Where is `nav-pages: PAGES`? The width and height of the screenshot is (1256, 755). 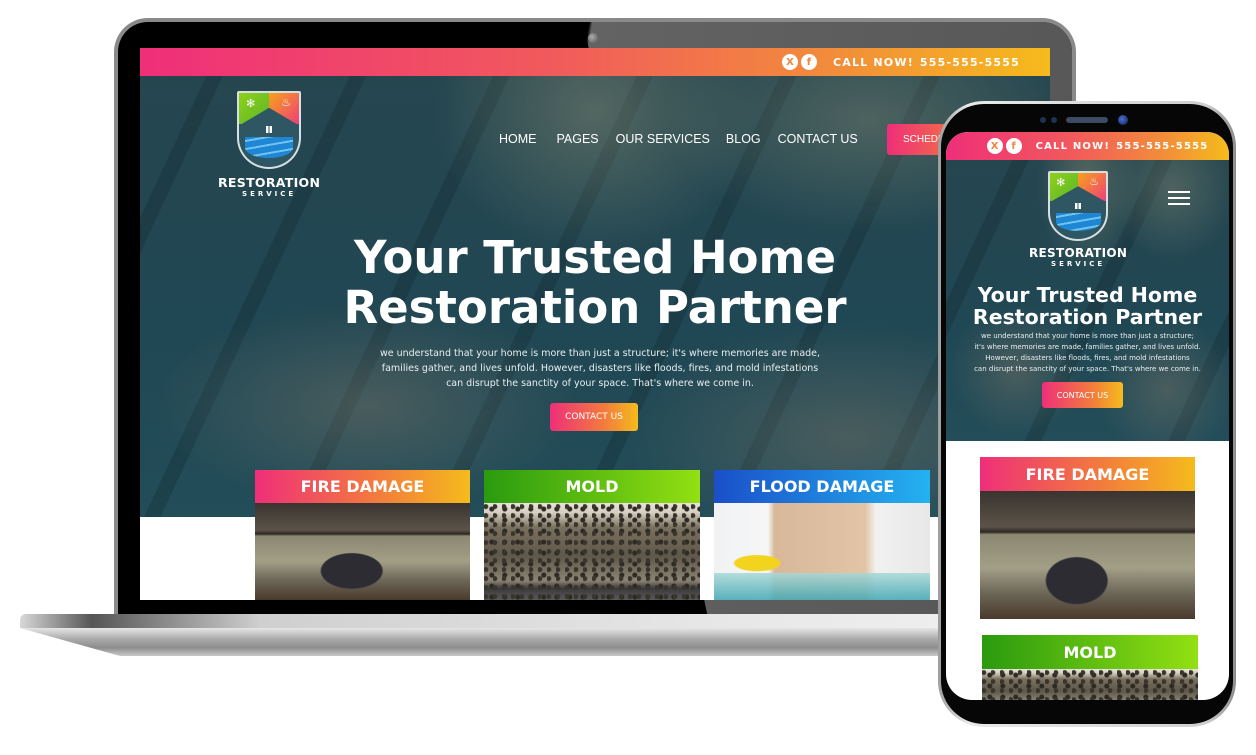 nav-pages: PAGES is located at coordinates (578, 139).